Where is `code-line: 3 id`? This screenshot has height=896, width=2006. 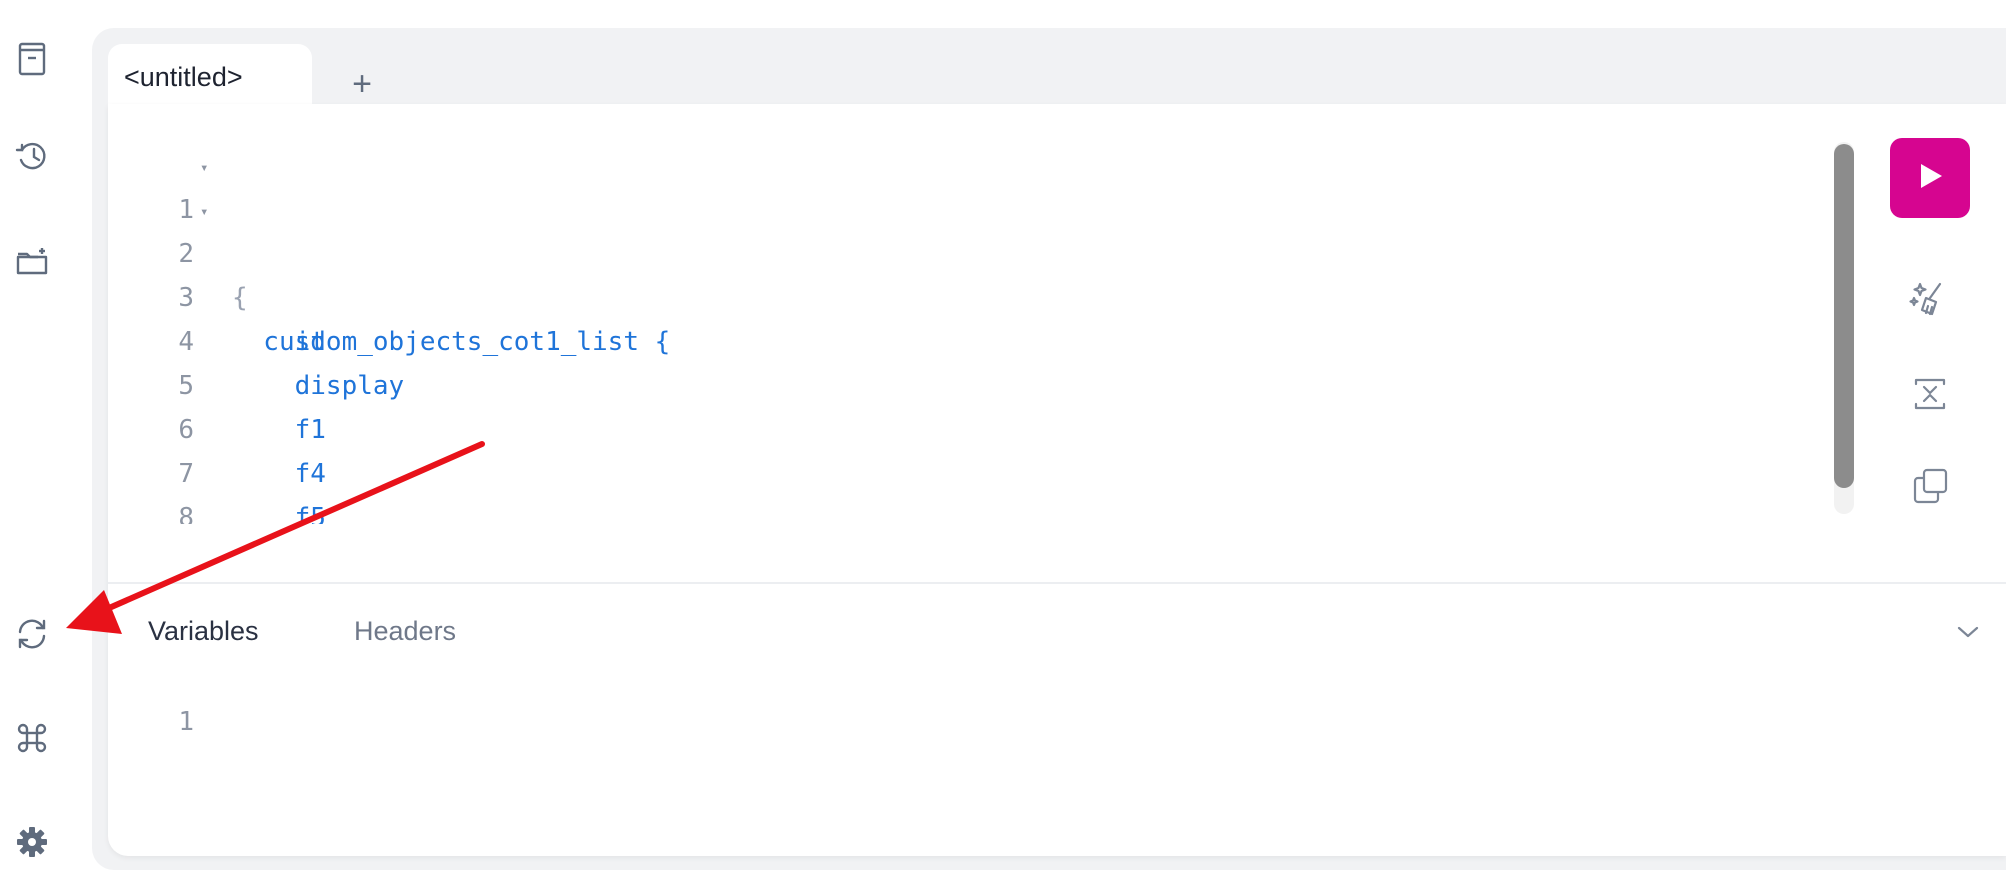 code-line: 3 id is located at coordinates (958, 294).